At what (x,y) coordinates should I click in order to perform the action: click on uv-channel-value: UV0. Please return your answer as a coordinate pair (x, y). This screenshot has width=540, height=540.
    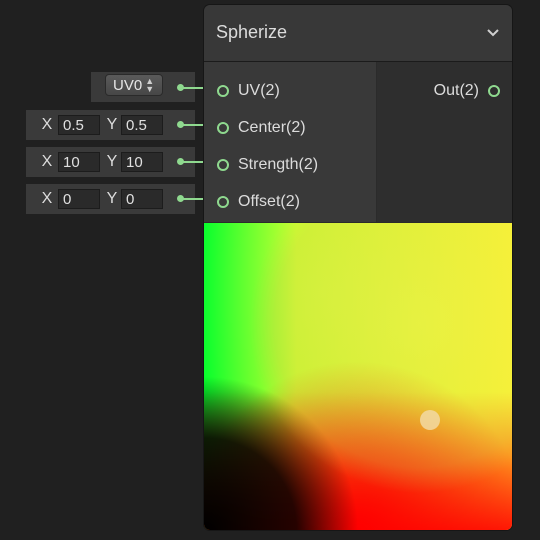
    Looking at the image, I should click on (128, 85).